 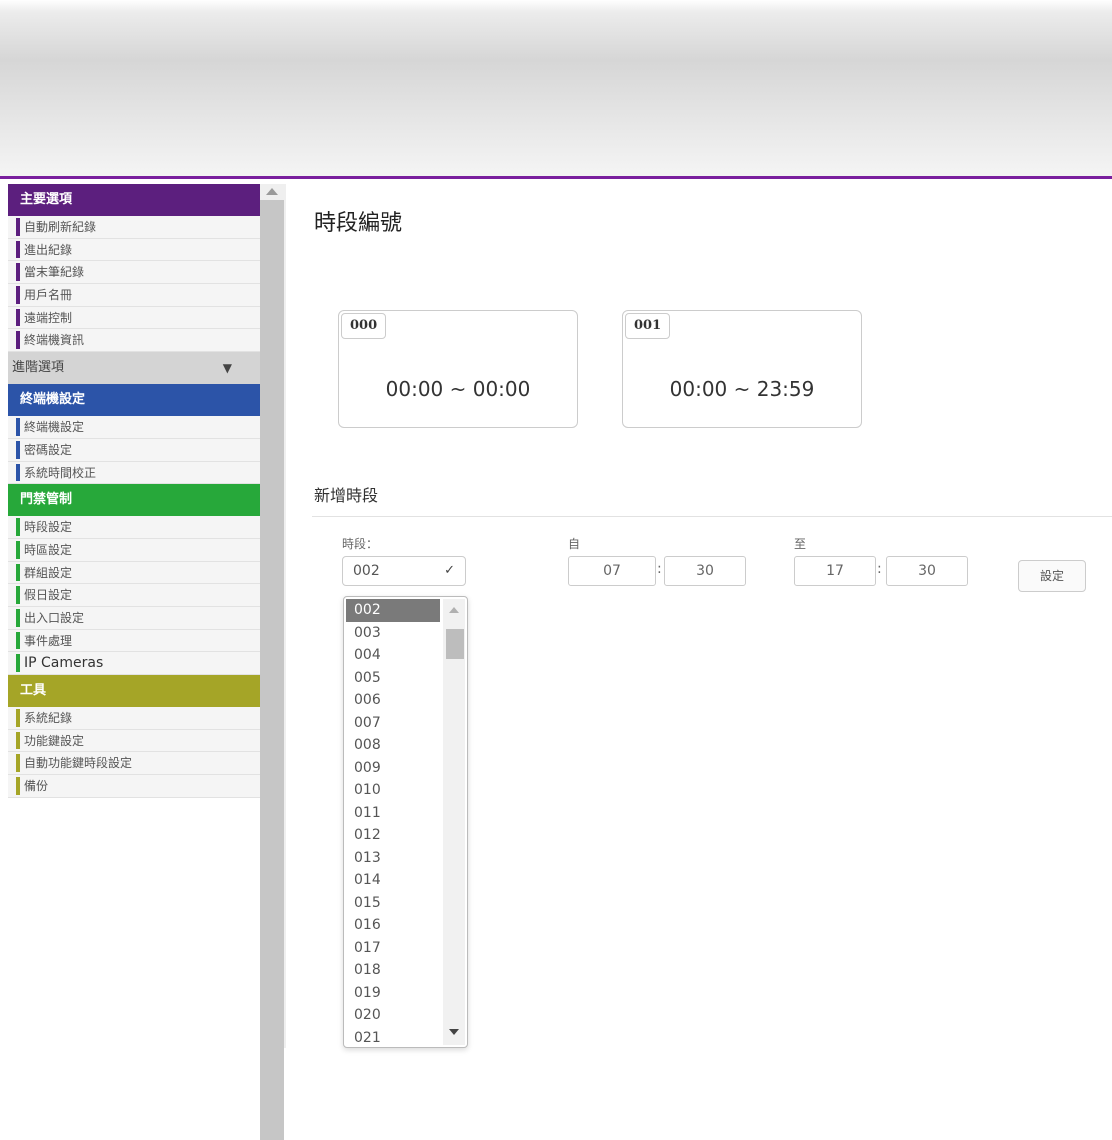 I want to click on dropdown-option: 014, so click(x=393, y=880).